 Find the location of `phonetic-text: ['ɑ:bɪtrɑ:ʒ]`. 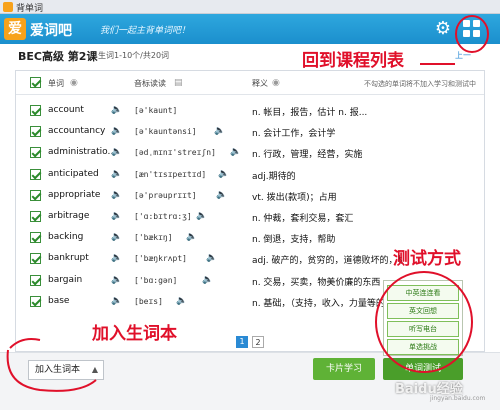

phonetic-text: ['ɑ:bɪtrɑ:ʒ] is located at coordinates (163, 216).